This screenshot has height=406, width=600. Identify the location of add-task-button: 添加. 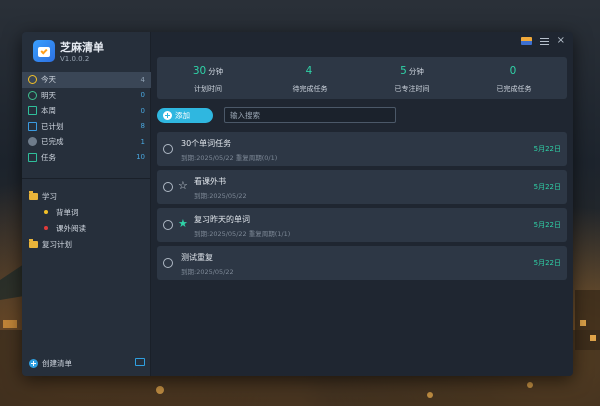
(185, 115).